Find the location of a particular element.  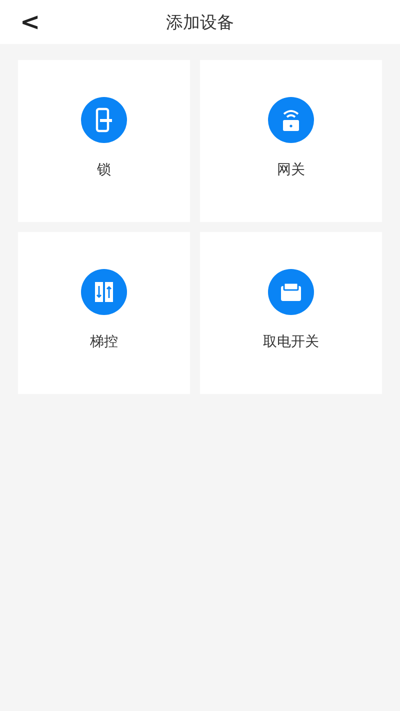

card-slot-icon is located at coordinates (291, 292).